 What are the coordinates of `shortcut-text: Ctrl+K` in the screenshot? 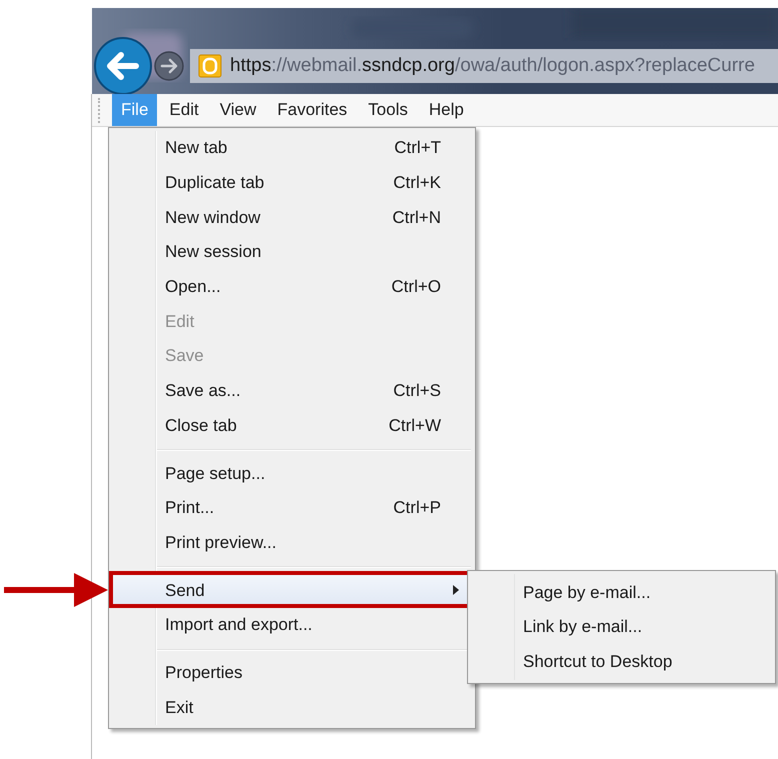 It's located at (417, 183).